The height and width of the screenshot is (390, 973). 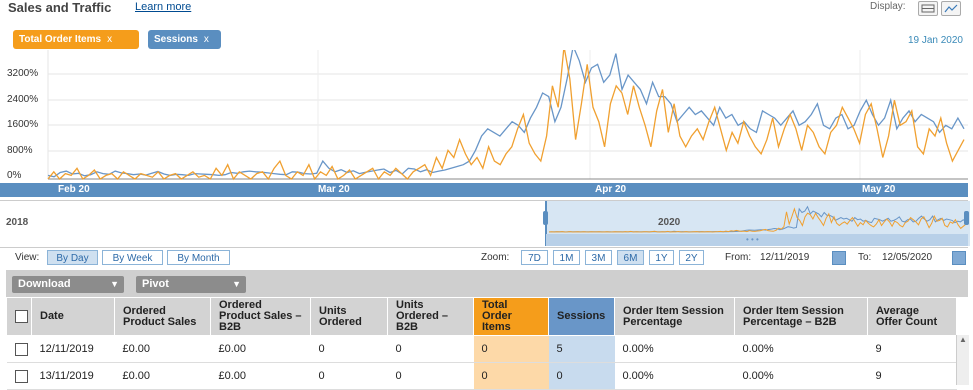 What do you see at coordinates (155, 284) in the screenshot?
I see `pivot-label: Pivot` at bounding box center [155, 284].